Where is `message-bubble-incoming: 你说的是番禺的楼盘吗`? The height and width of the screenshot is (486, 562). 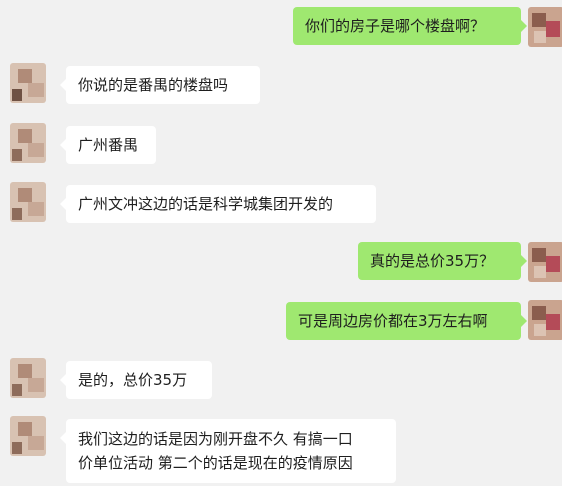
message-bubble-incoming: 你说的是番禺的楼盘吗 is located at coordinates (160, 85).